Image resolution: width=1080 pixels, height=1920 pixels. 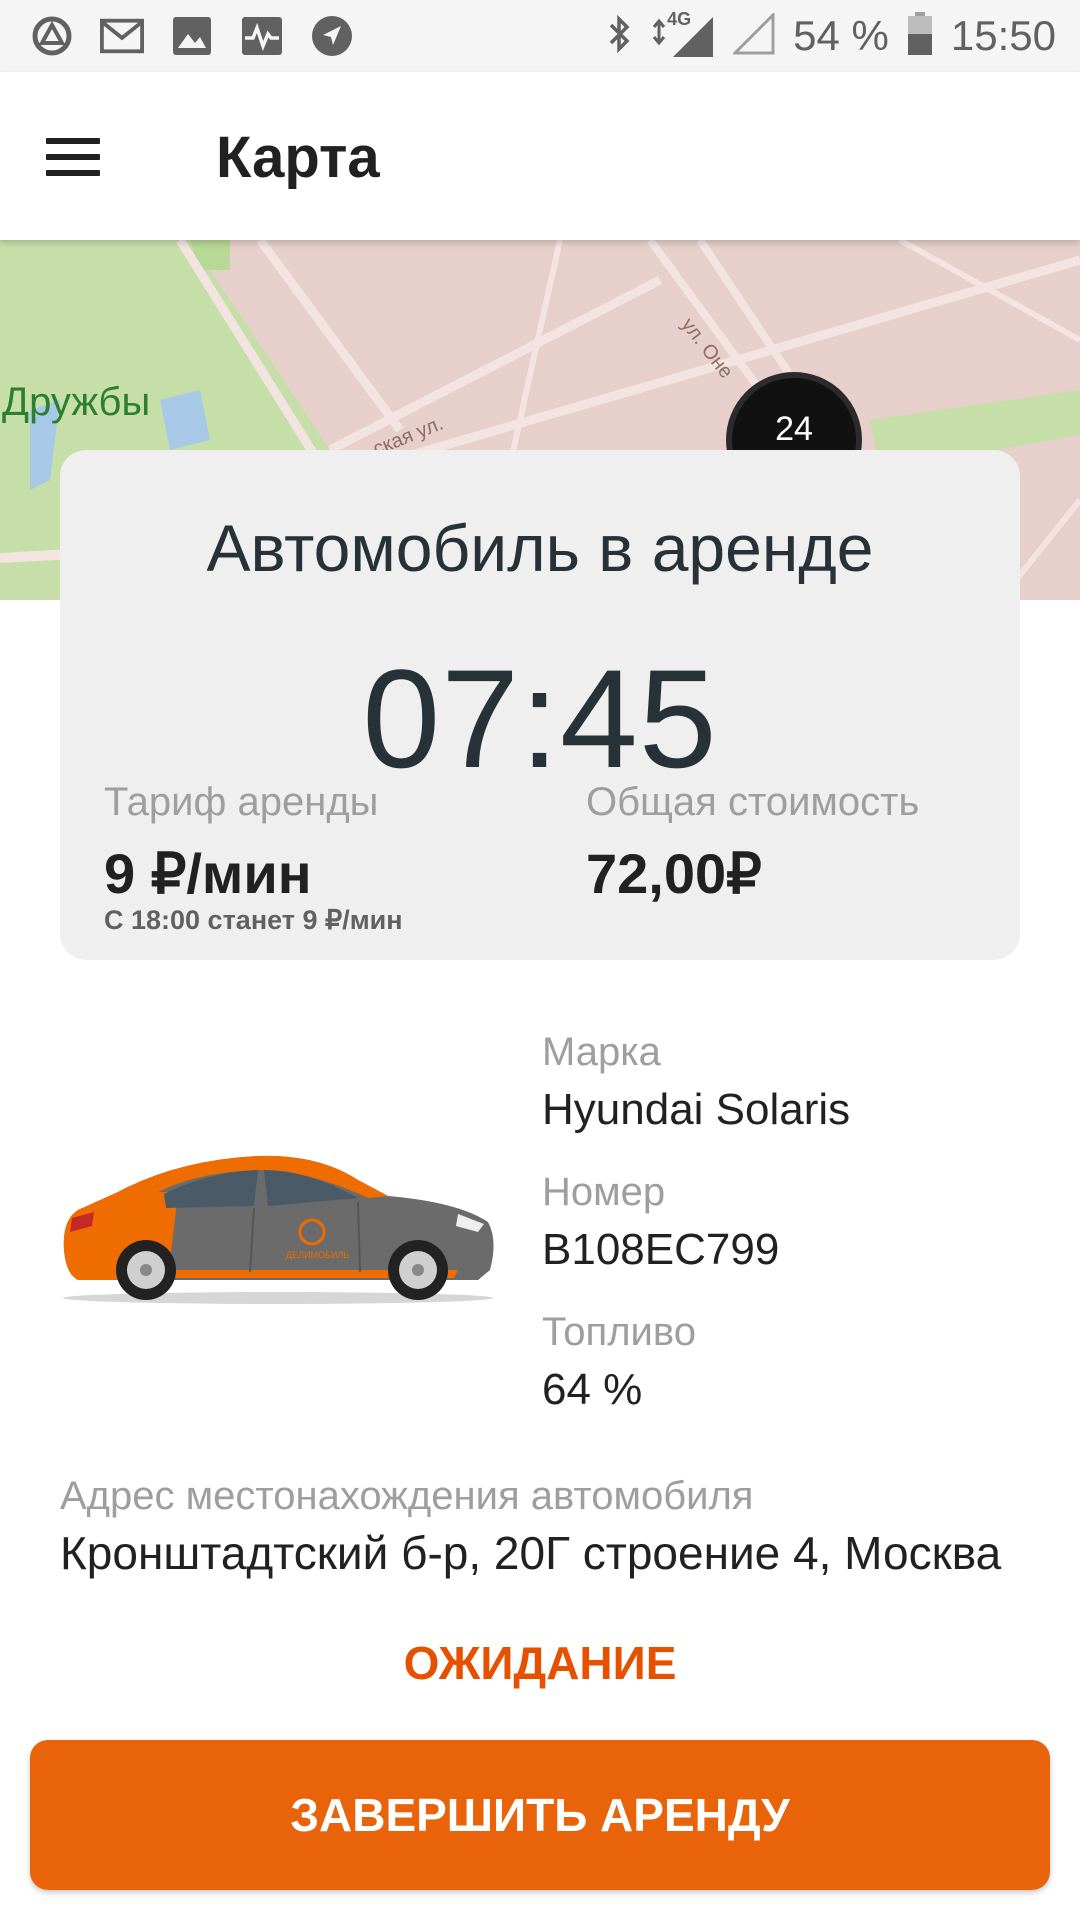 I want to click on car-fuel-block: Топливо 64 %, so click(x=619, y=1362).